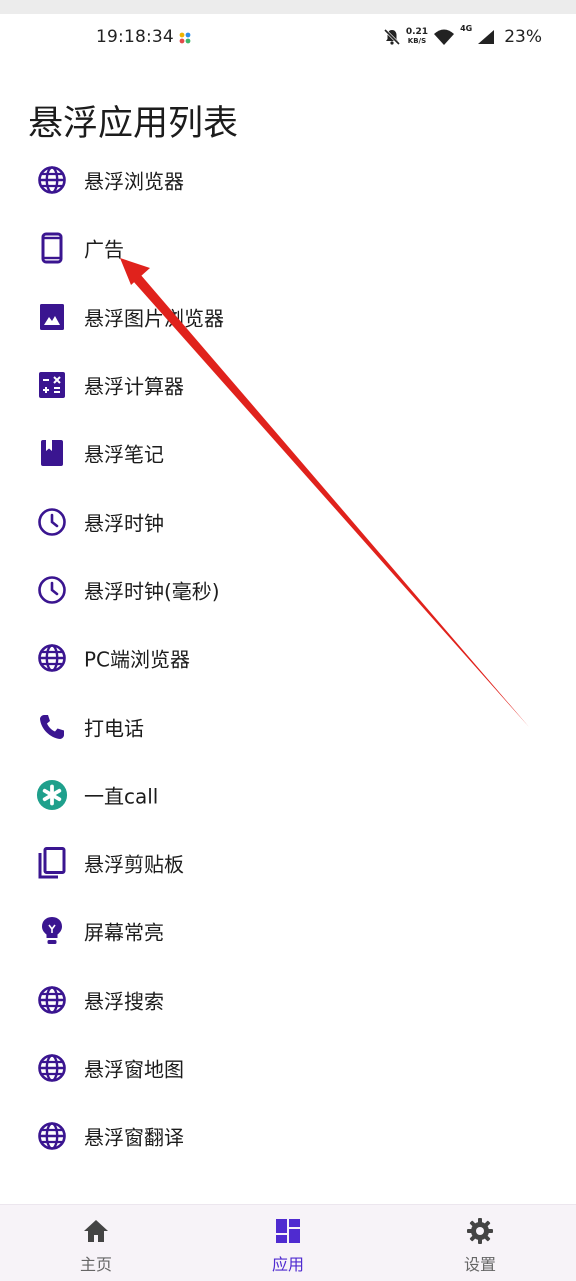 The width and height of the screenshot is (576, 1281). I want to click on app-label: 广告, so click(104, 249).